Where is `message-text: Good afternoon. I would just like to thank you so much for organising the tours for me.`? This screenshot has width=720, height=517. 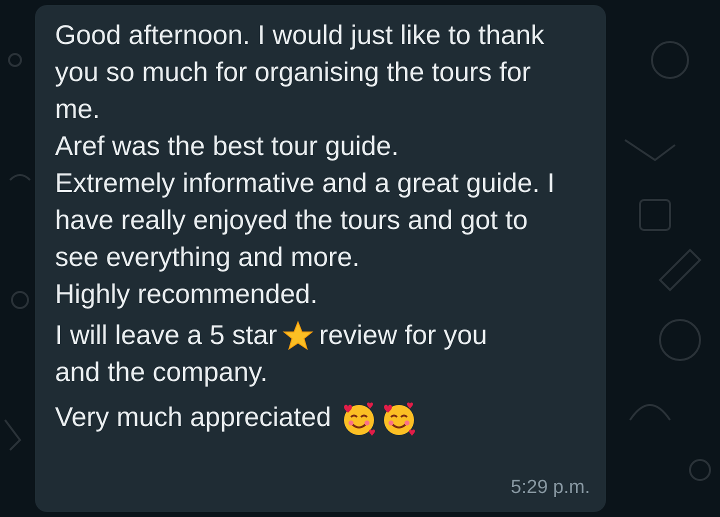
message-text: Good afternoon. I would just like to thank you so much for organising the tours for me. is located at coordinates (300, 72).